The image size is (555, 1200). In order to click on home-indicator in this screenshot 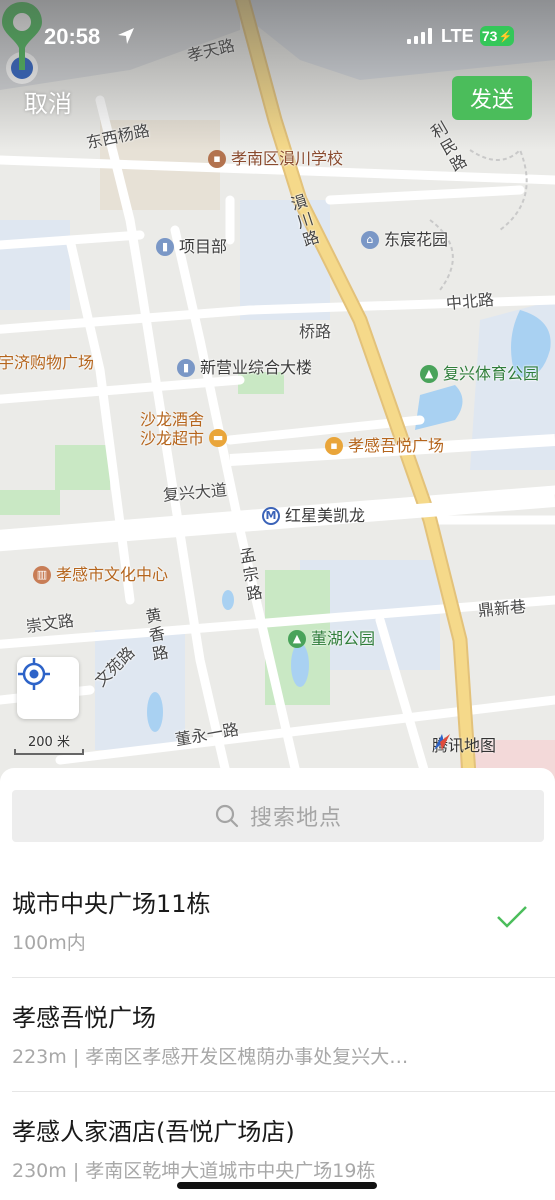, I will do `click(277, 1185)`.